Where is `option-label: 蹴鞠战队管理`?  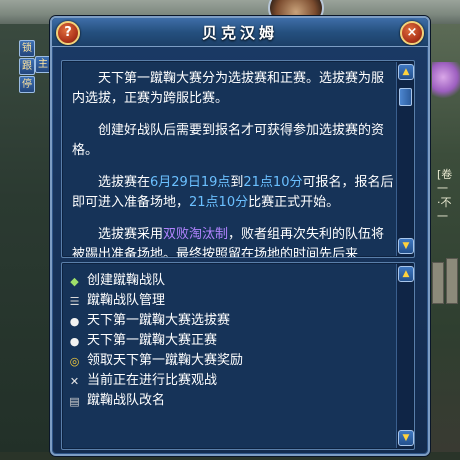 option-label: 蹴鞠战队管理 is located at coordinates (126, 300).